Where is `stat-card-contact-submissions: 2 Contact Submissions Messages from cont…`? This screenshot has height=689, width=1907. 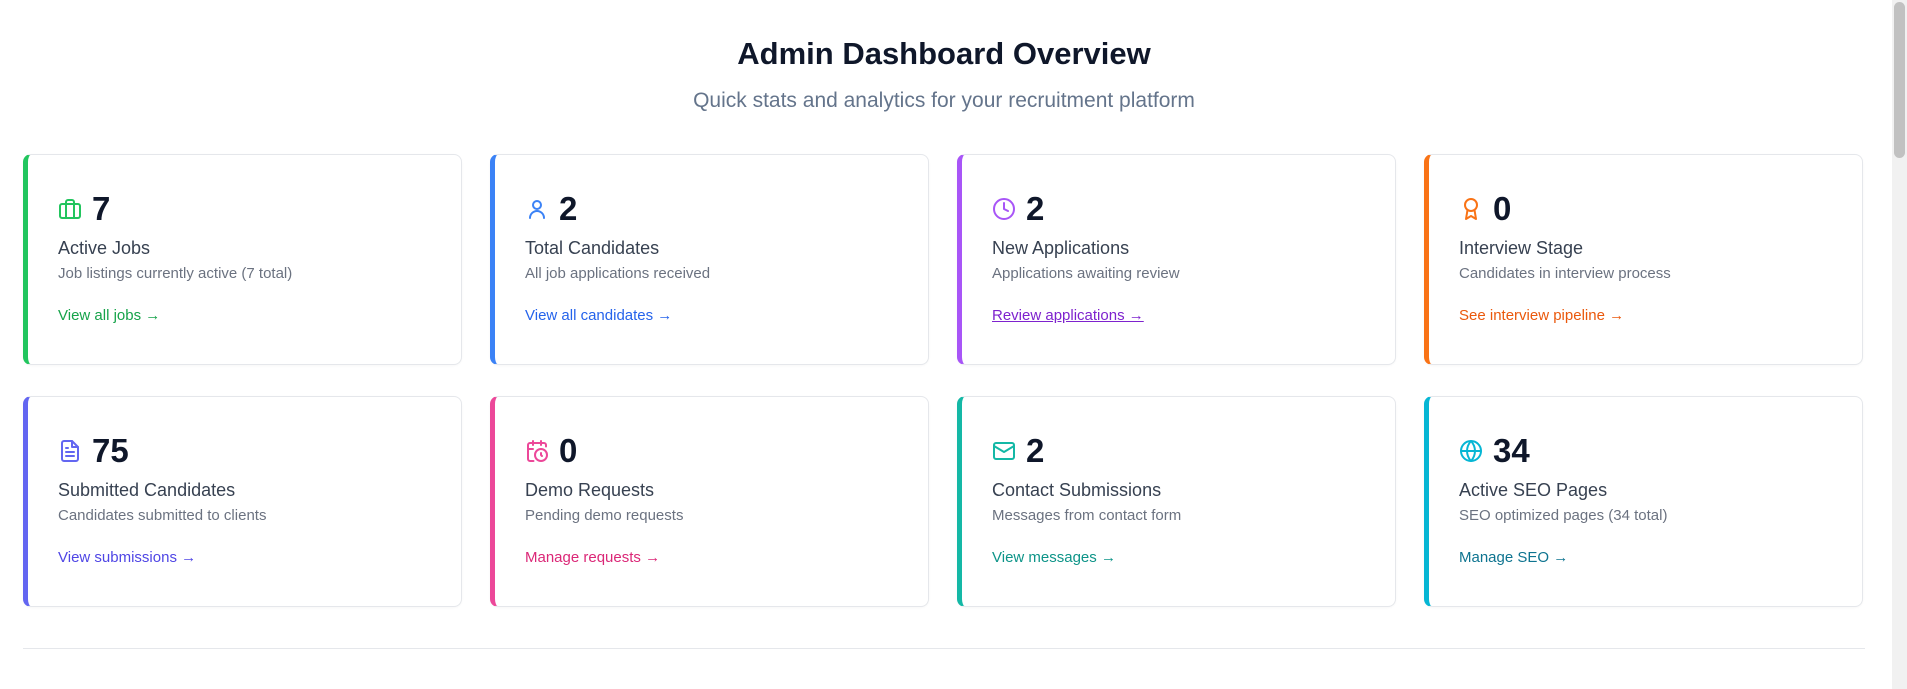
stat-card-contact-submissions: 2 Contact Submissions Messages from cont… is located at coordinates (1176, 501).